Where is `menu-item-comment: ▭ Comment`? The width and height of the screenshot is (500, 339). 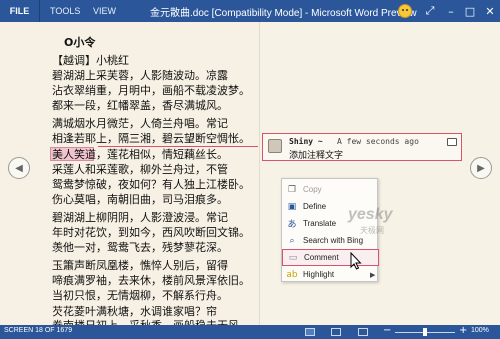
menu-item-comment: ▭ Comment is located at coordinates (330, 257).